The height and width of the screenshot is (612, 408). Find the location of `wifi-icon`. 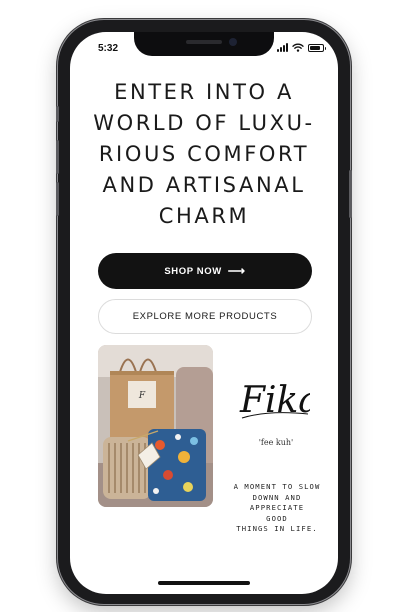

wifi-icon is located at coordinates (298, 47).